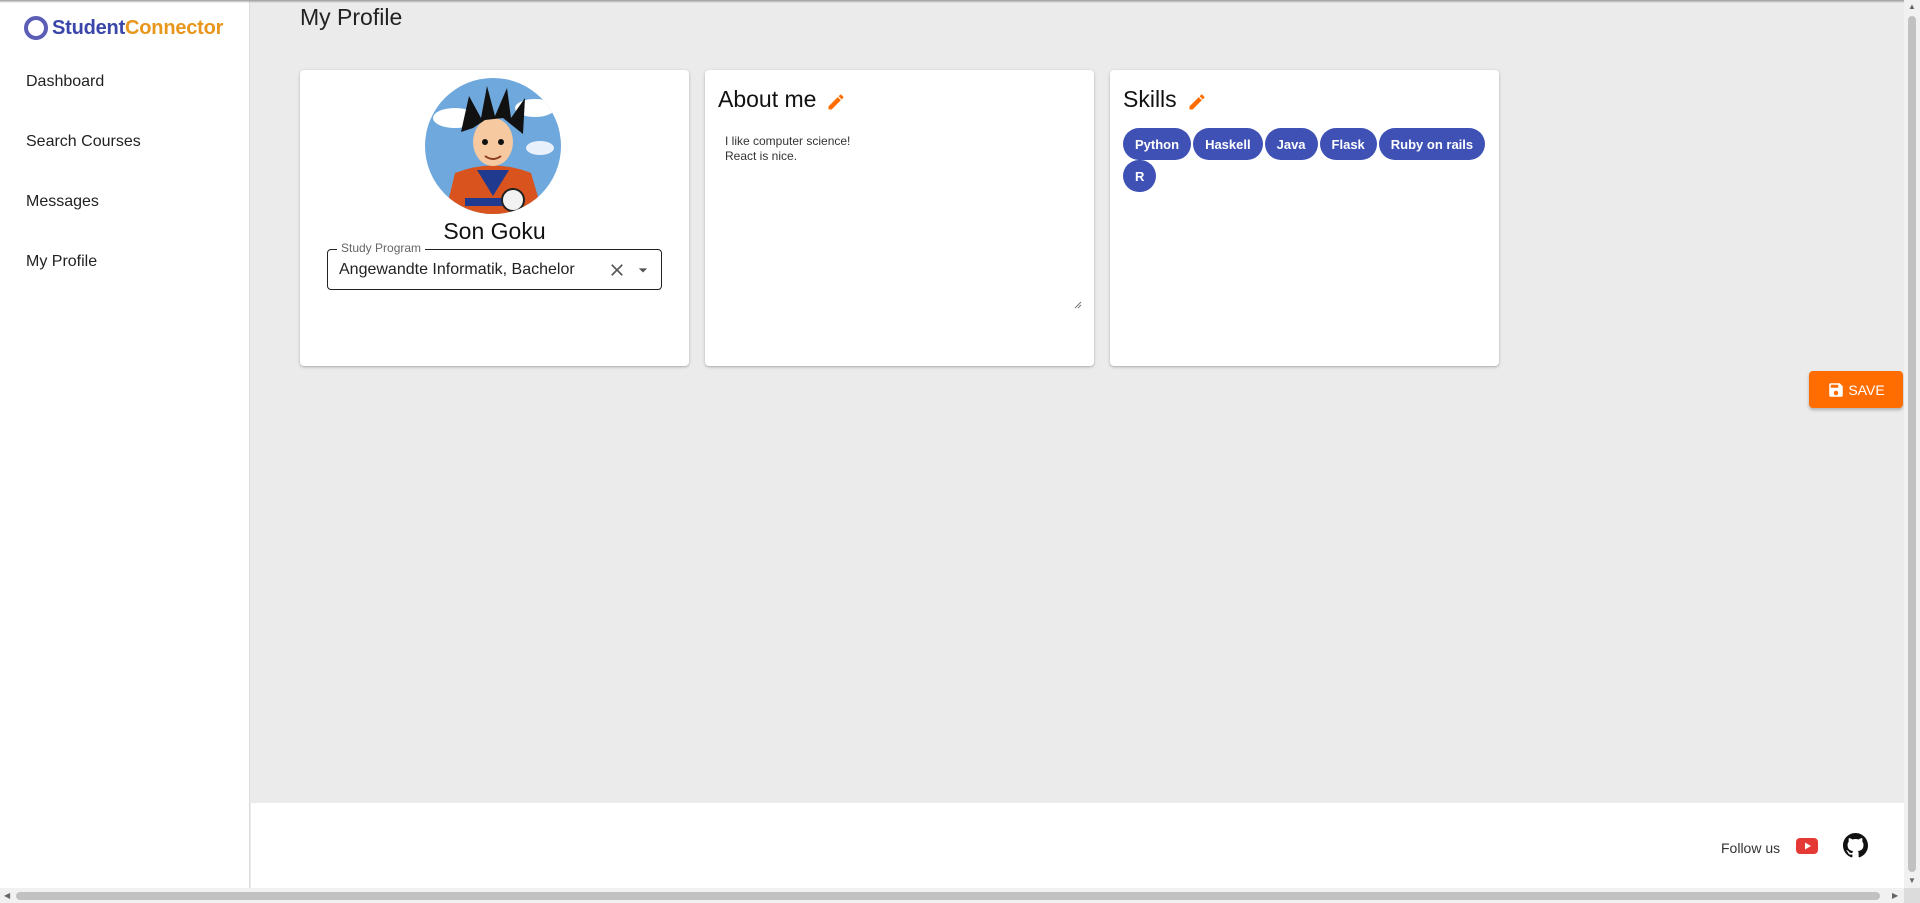 Image resolution: width=1920 pixels, height=903 pixels. I want to click on skill-chip: Ruby on rails, so click(1432, 144).